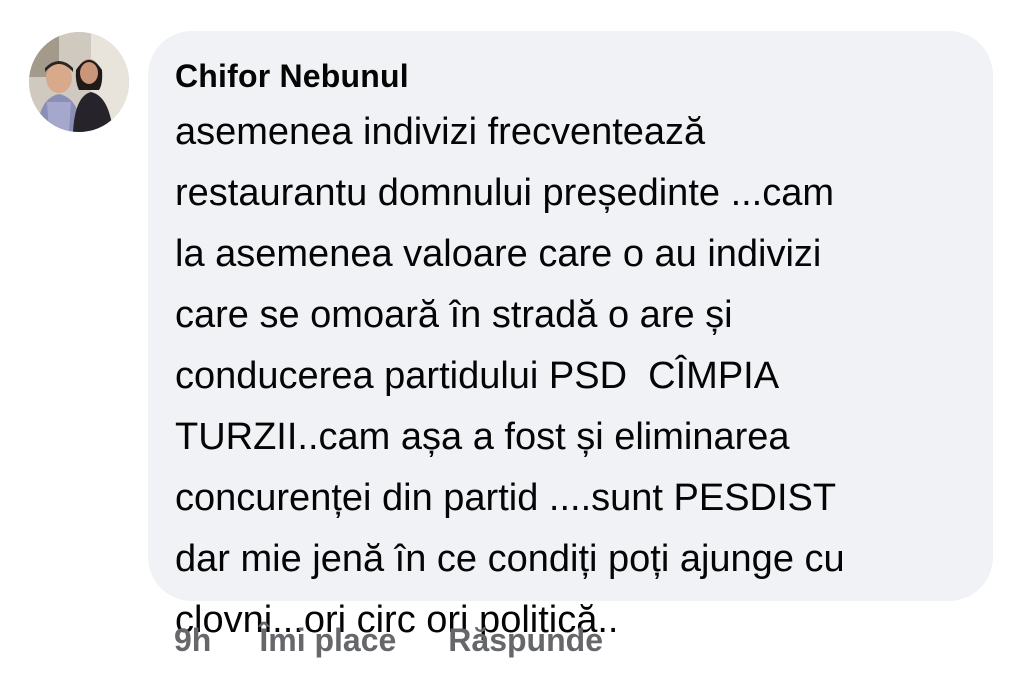  Describe the element at coordinates (506, 498) in the screenshot. I see `comment-text-line: concurenței din partid ....sunt PESDIST` at that location.